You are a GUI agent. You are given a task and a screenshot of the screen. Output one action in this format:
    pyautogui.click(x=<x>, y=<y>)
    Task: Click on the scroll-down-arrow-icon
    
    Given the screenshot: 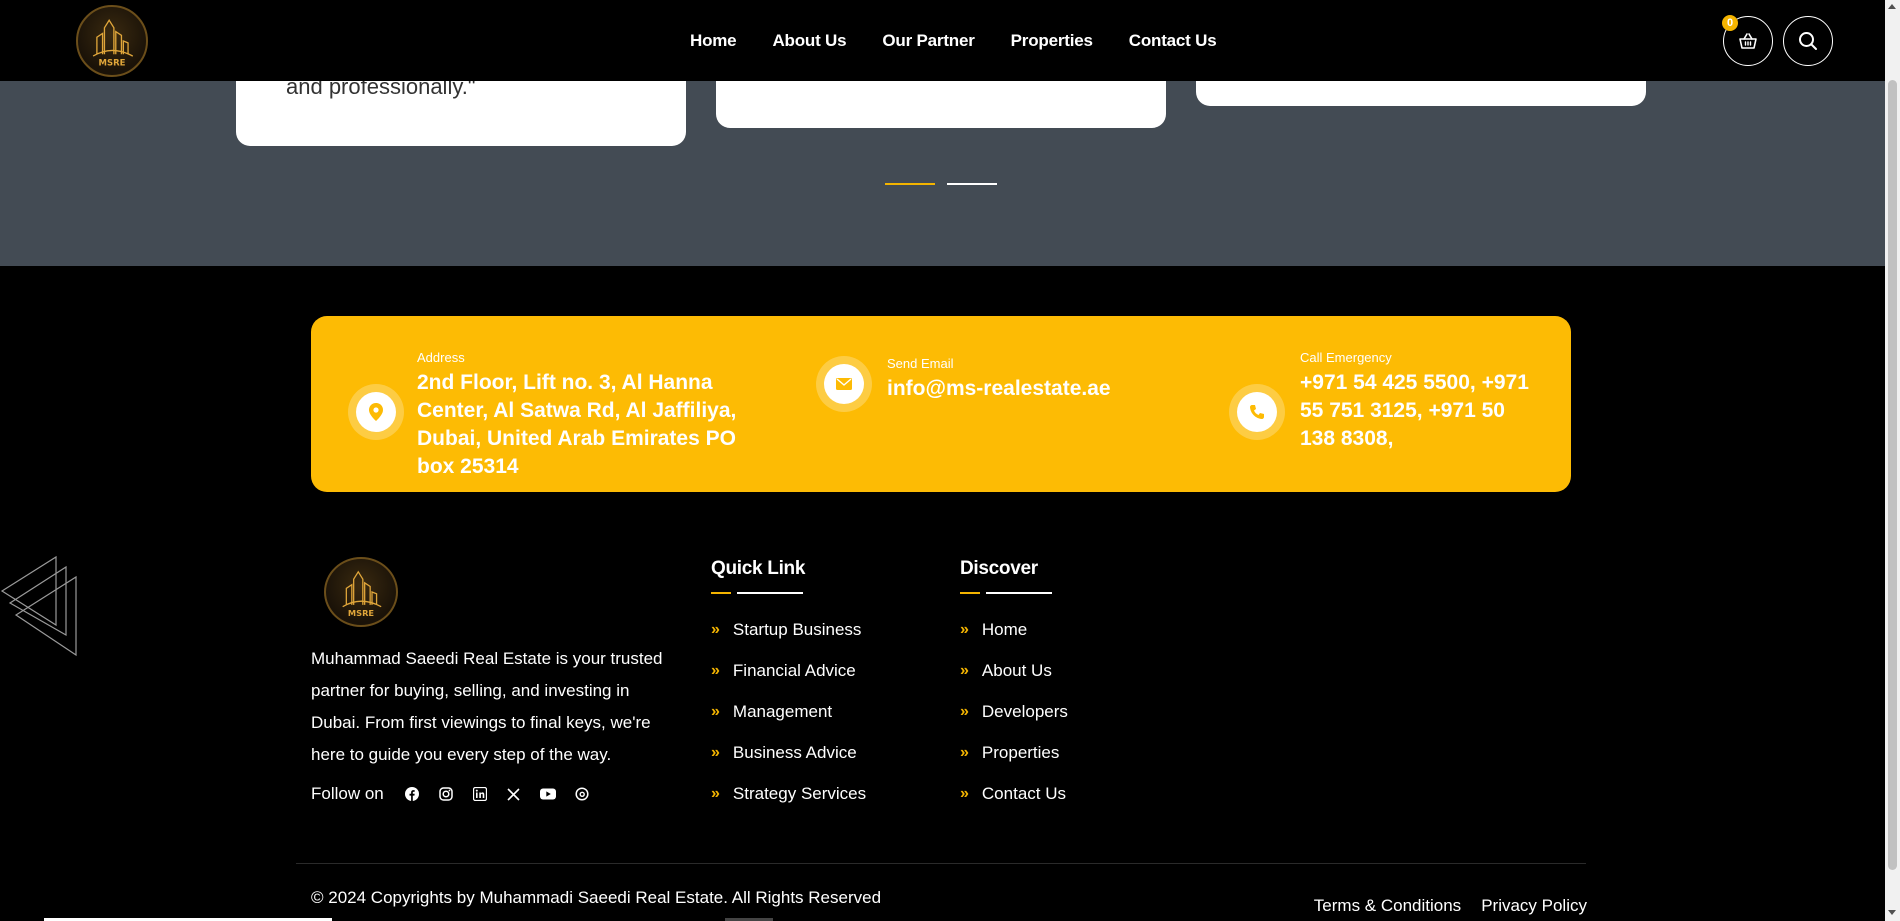 What is the action you would take?
    pyautogui.click(x=1892, y=912)
    